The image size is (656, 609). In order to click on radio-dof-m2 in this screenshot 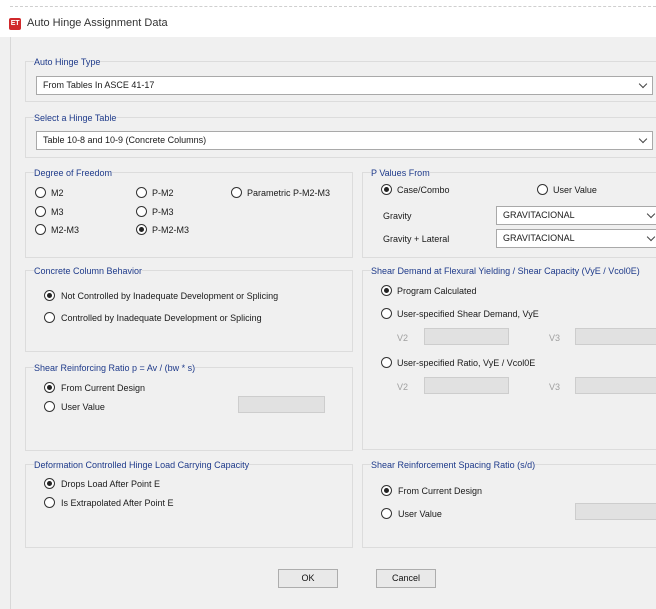, I will do `click(40, 192)`.